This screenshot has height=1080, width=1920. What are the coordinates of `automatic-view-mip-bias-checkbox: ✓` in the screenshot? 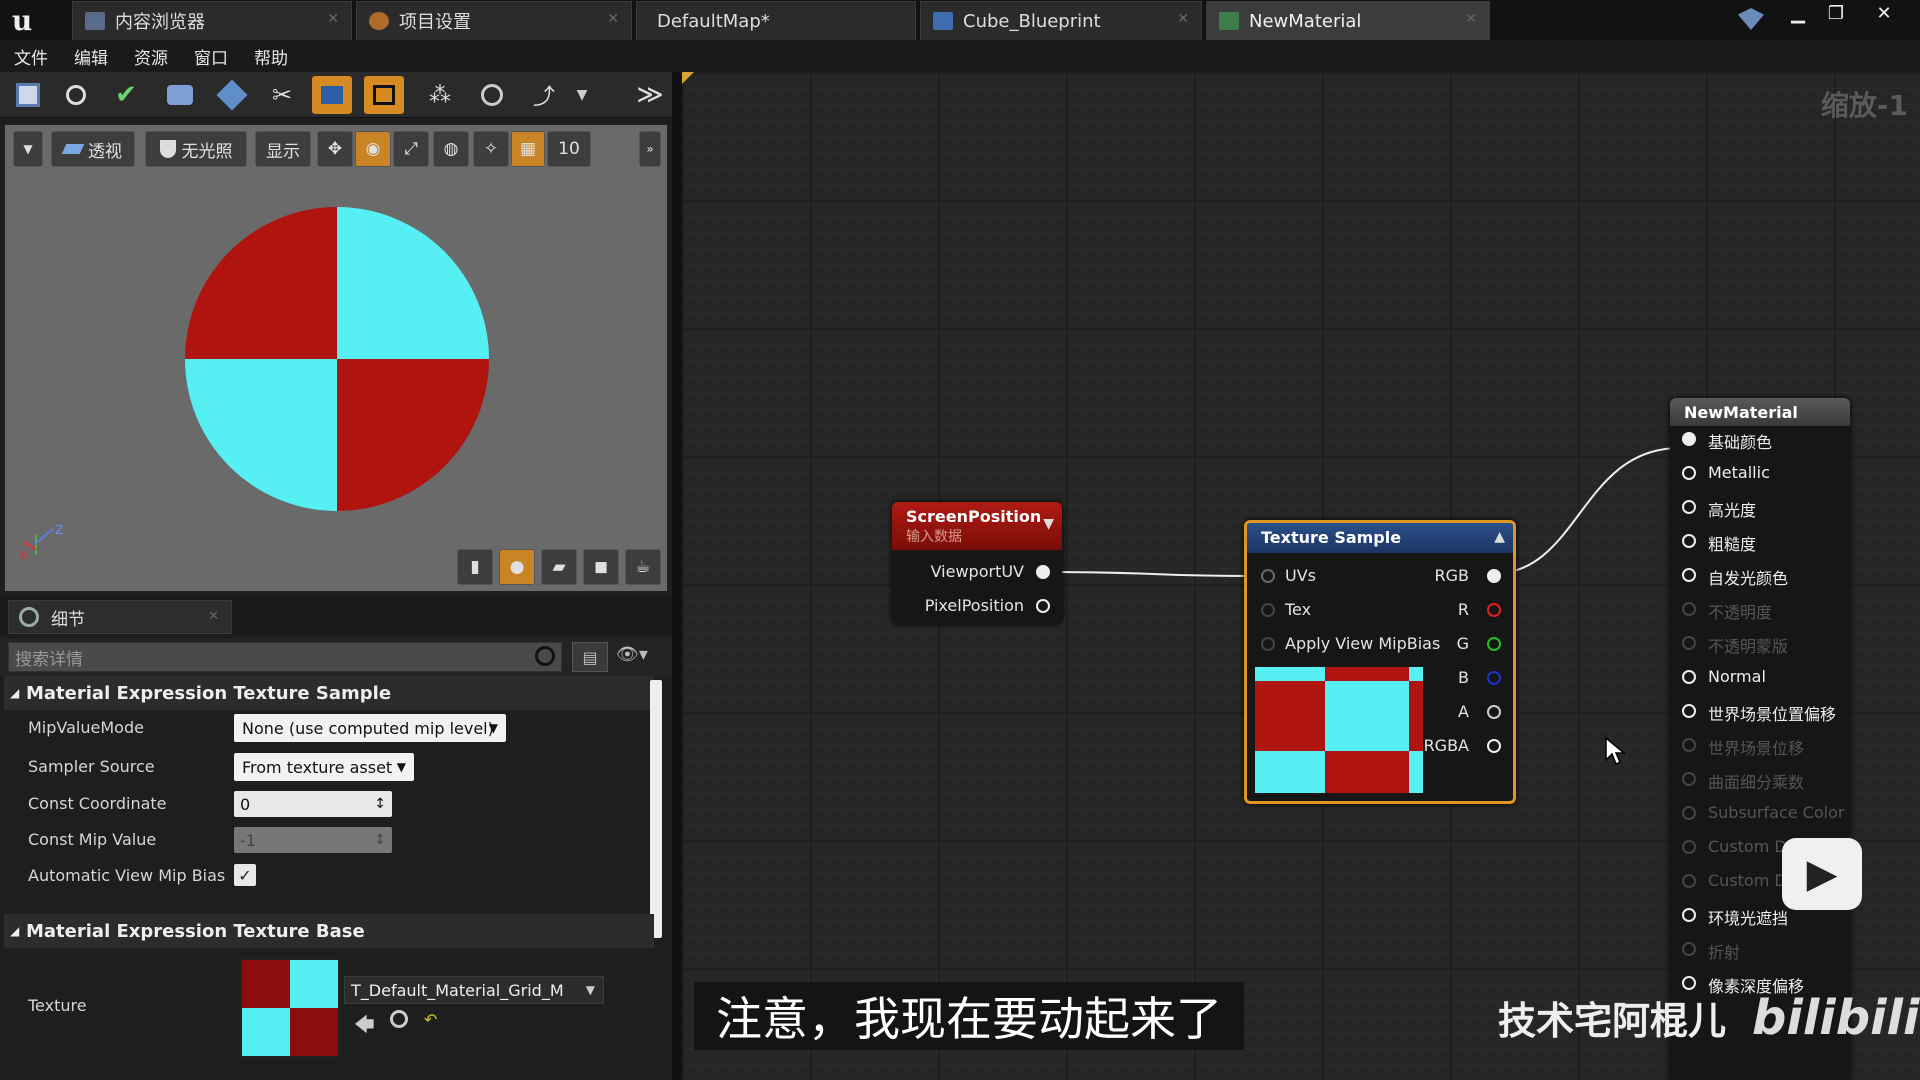 It's located at (245, 875).